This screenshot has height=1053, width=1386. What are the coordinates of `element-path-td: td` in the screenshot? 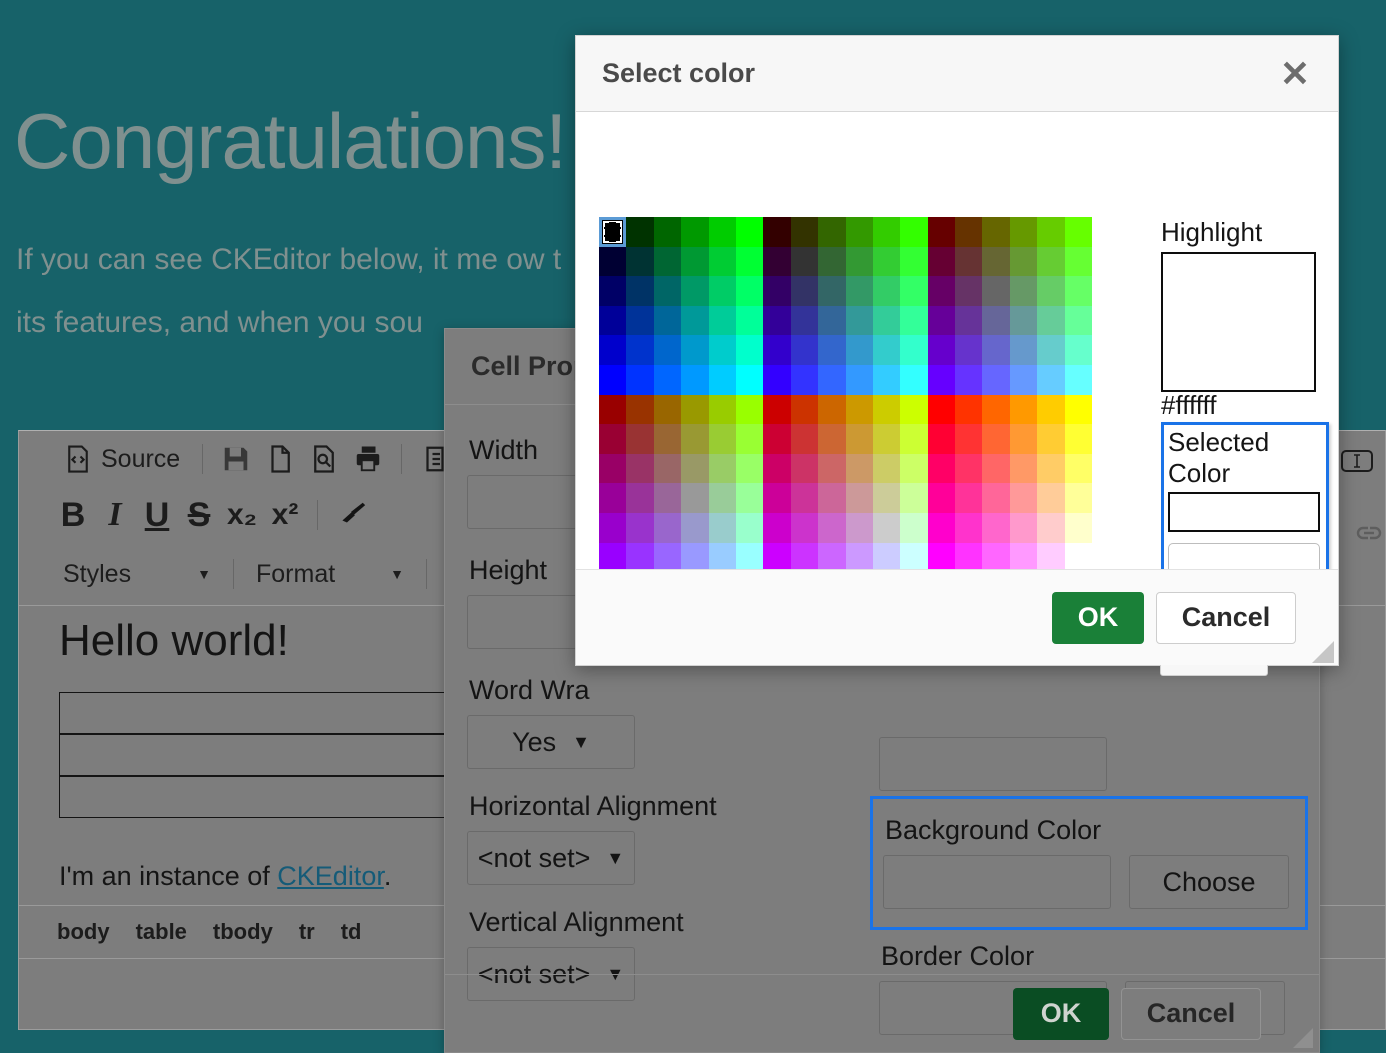 It's located at (351, 932).